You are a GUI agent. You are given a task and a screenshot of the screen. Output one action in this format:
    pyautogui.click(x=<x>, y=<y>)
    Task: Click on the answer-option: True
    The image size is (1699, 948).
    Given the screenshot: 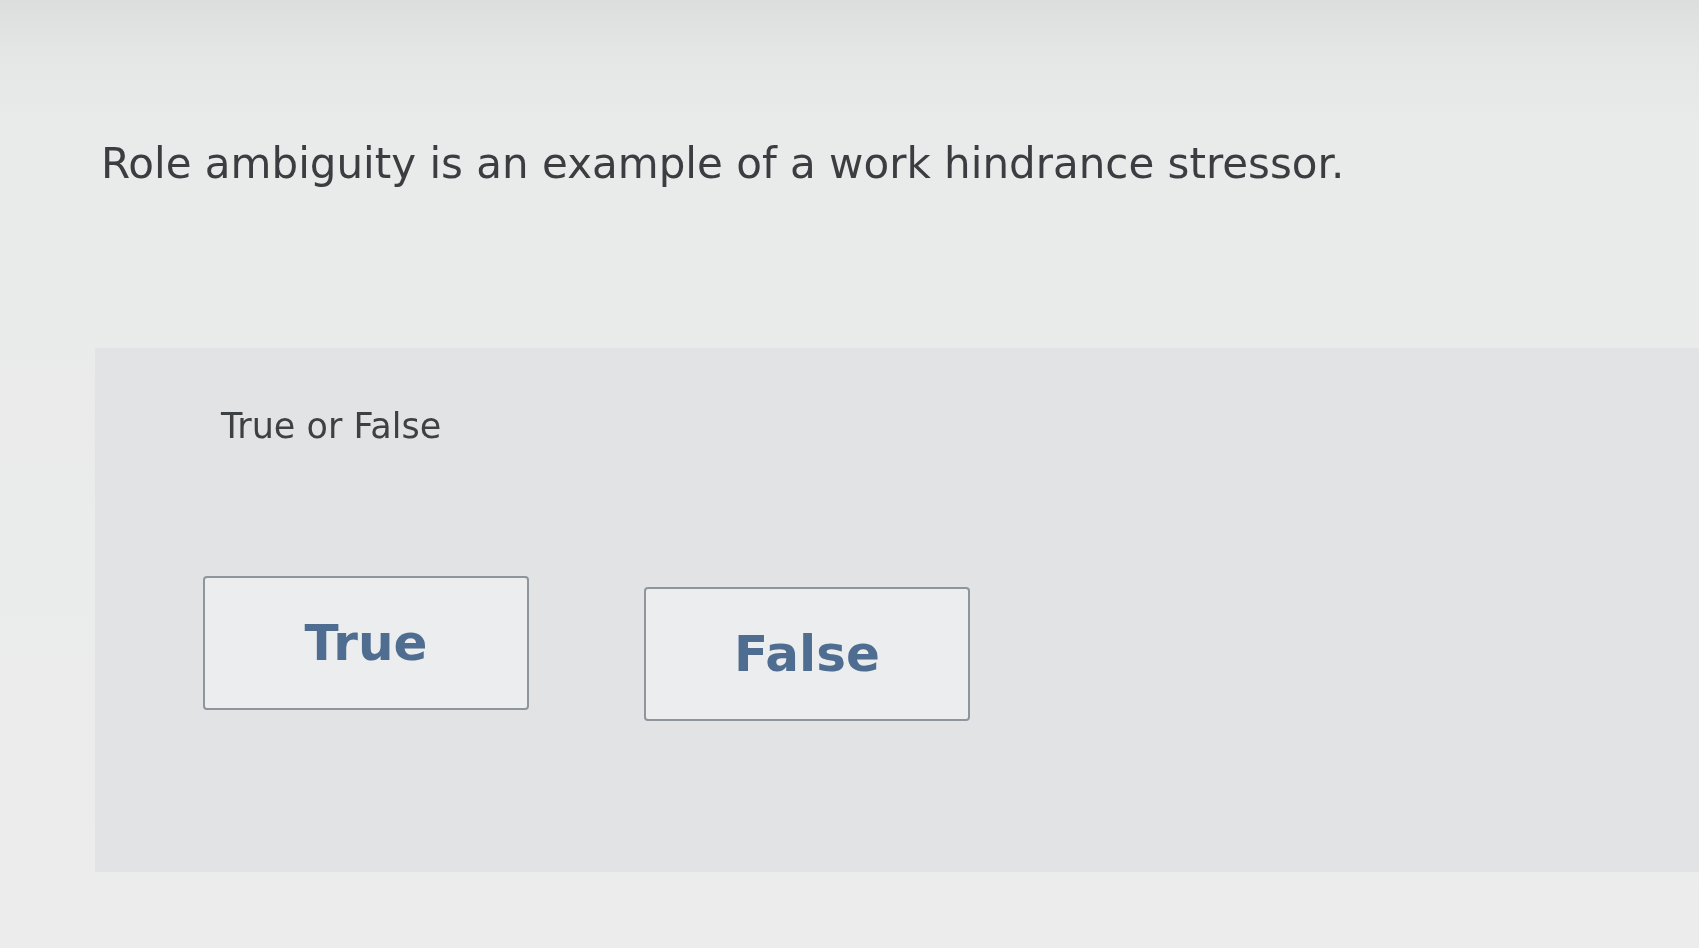 What is the action you would take?
    pyautogui.click(x=366, y=643)
    